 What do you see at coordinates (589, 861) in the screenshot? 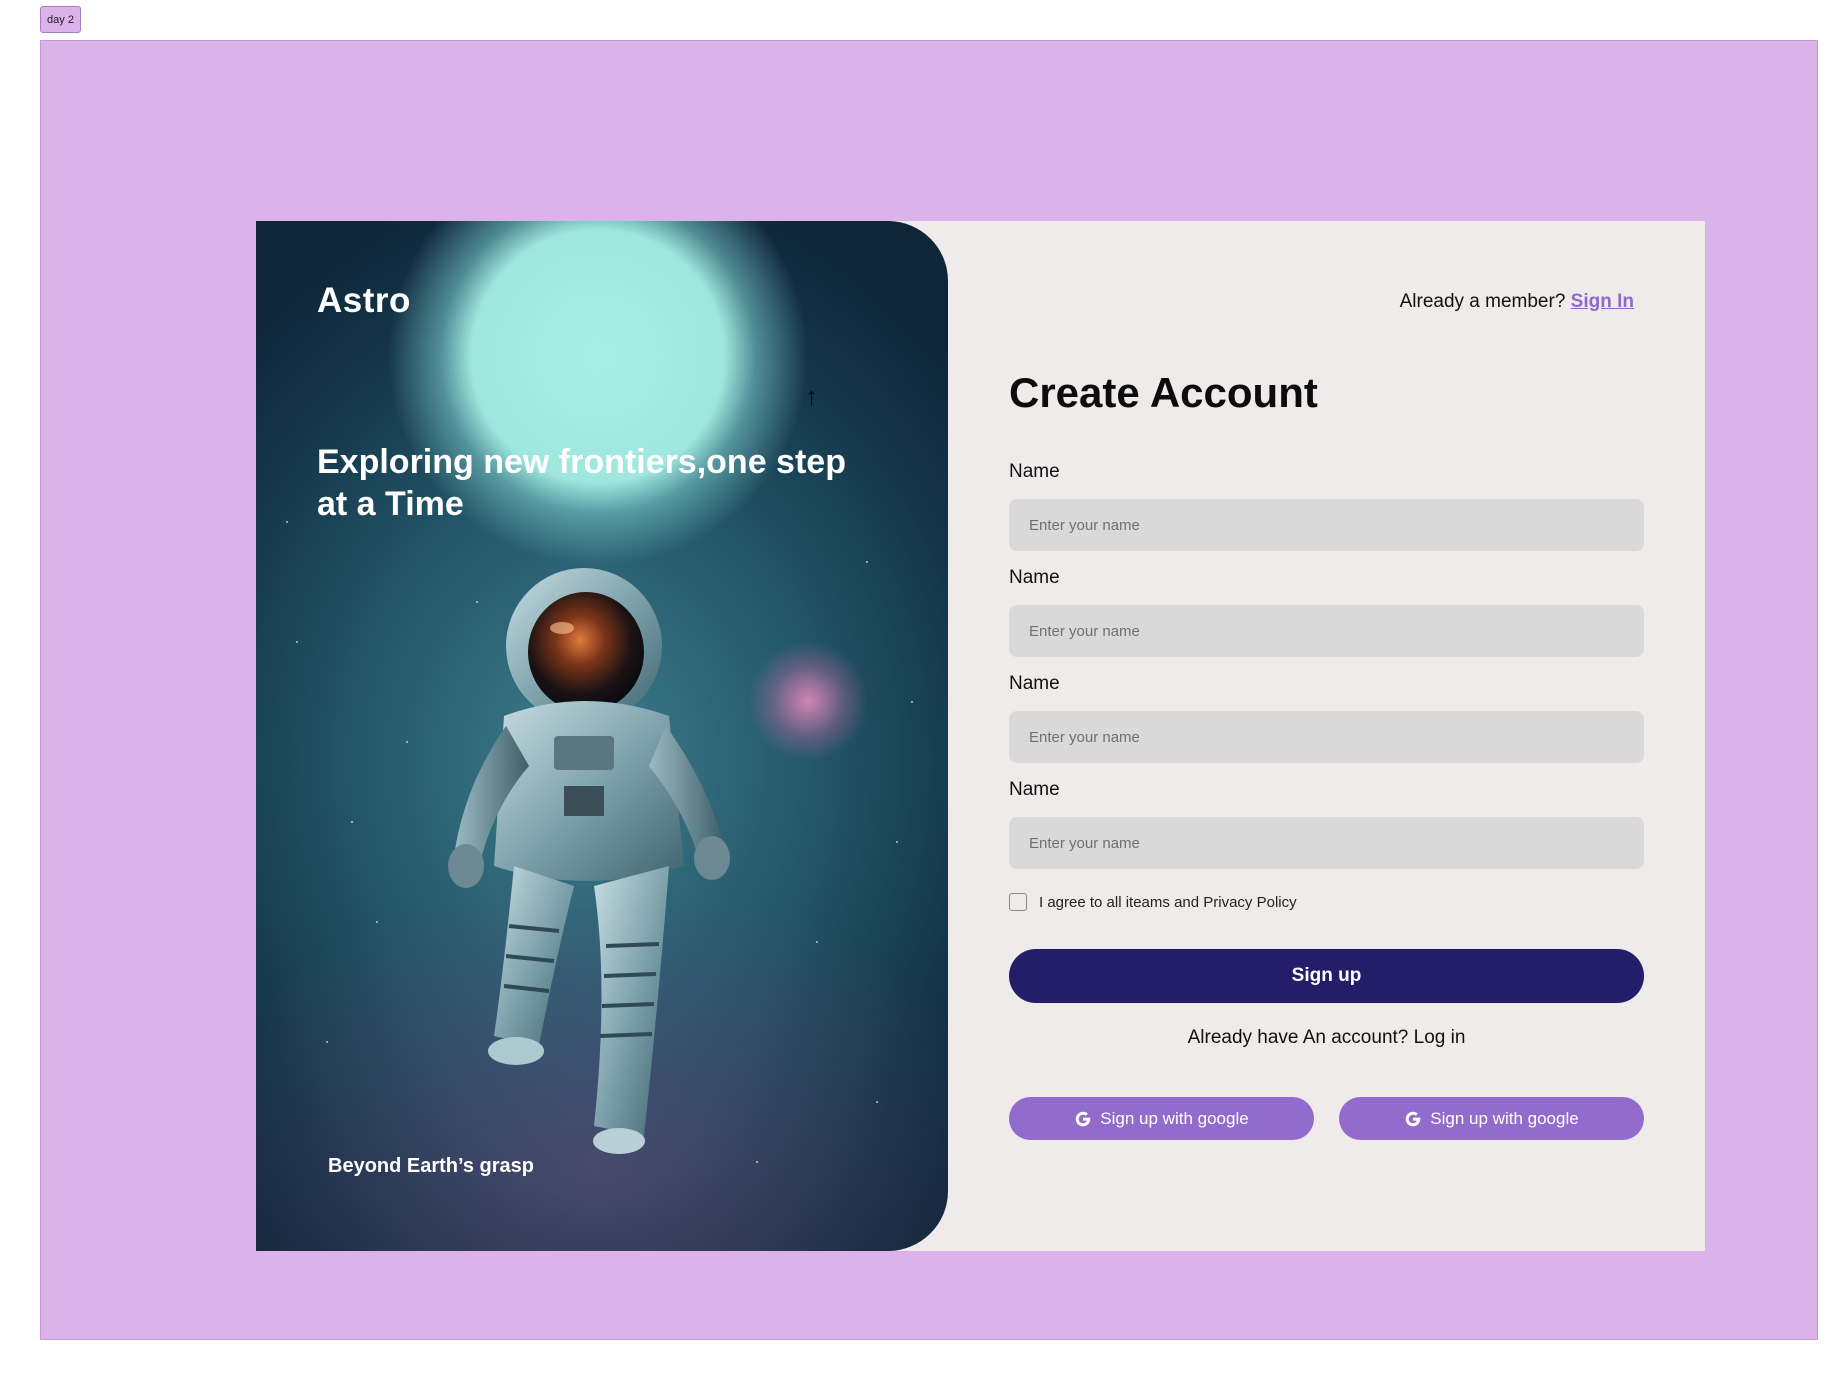
I see `astronaut-image` at bounding box center [589, 861].